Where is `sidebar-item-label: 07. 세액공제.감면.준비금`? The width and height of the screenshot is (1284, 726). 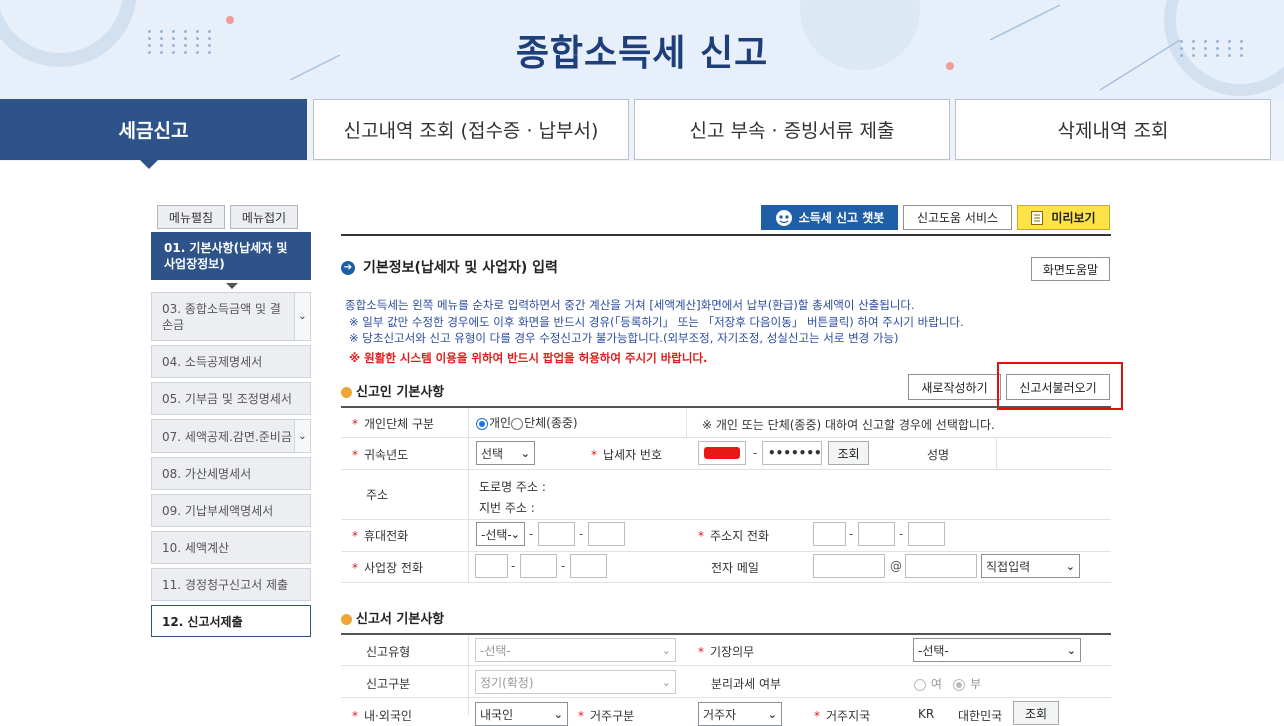 sidebar-item-label: 07. 세액공제.감면.준비금 is located at coordinates (227, 436).